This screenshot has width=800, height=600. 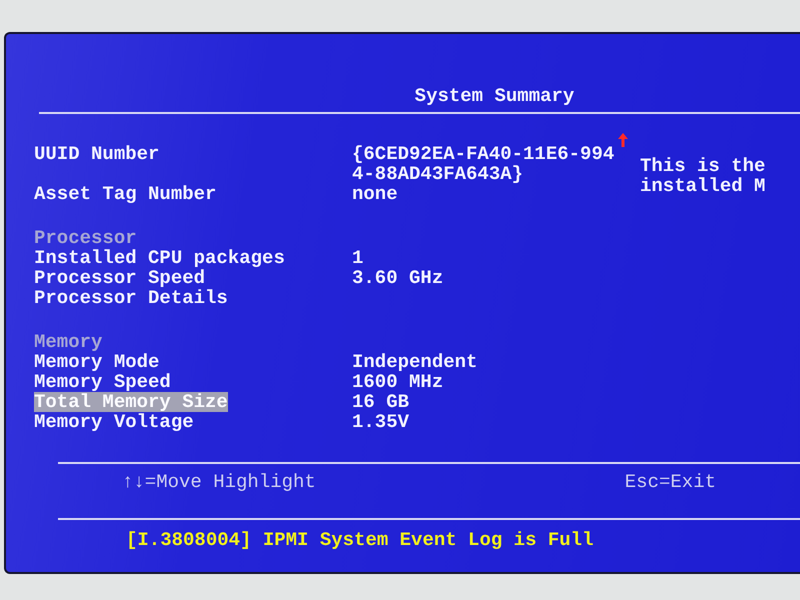 What do you see at coordinates (398, 382) in the screenshot?
I see `setting-value: 1600 MHz` at bounding box center [398, 382].